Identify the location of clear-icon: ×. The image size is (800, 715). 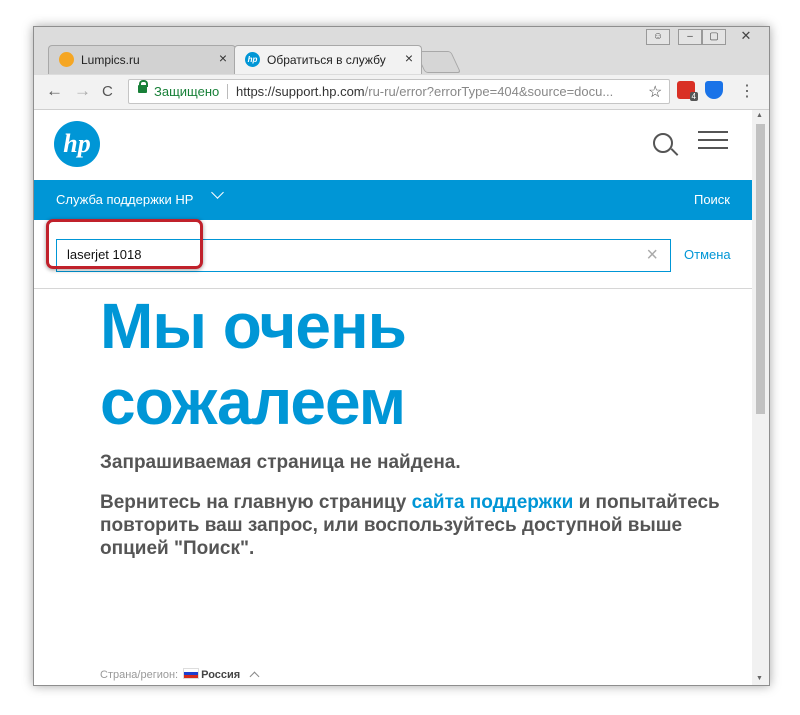
(652, 255).